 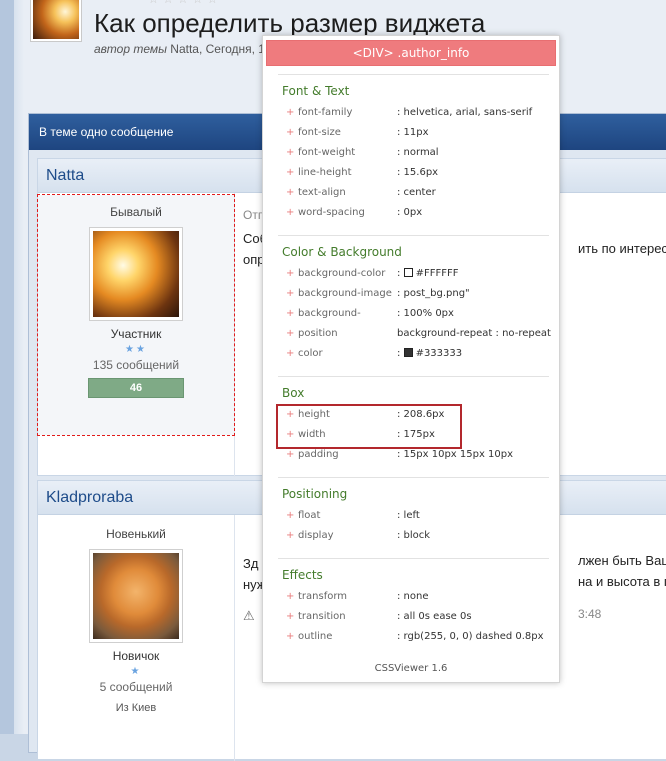 I want to click on post-time: 3:48, so click(x=590, y=614).